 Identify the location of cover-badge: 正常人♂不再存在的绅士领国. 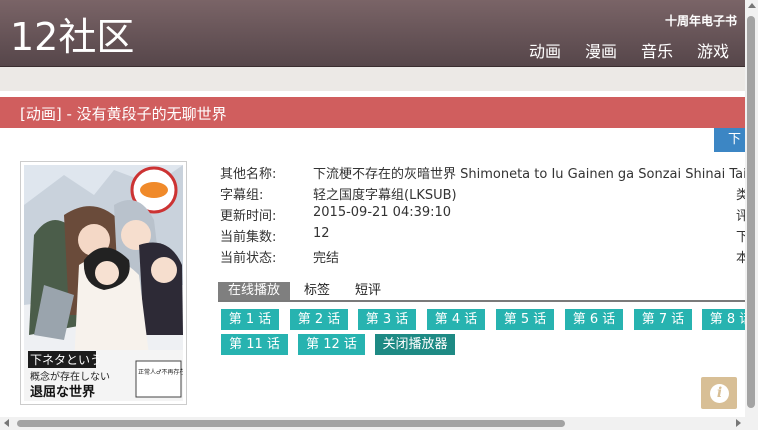
(160, 372).